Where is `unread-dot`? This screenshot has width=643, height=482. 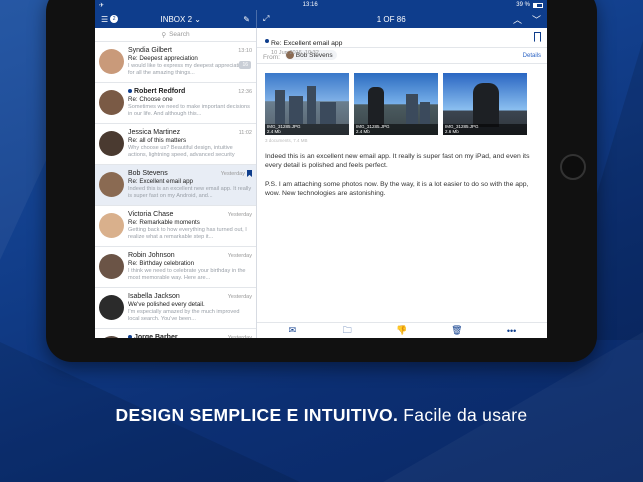 unread-dot is located at coordinates (267, 40).